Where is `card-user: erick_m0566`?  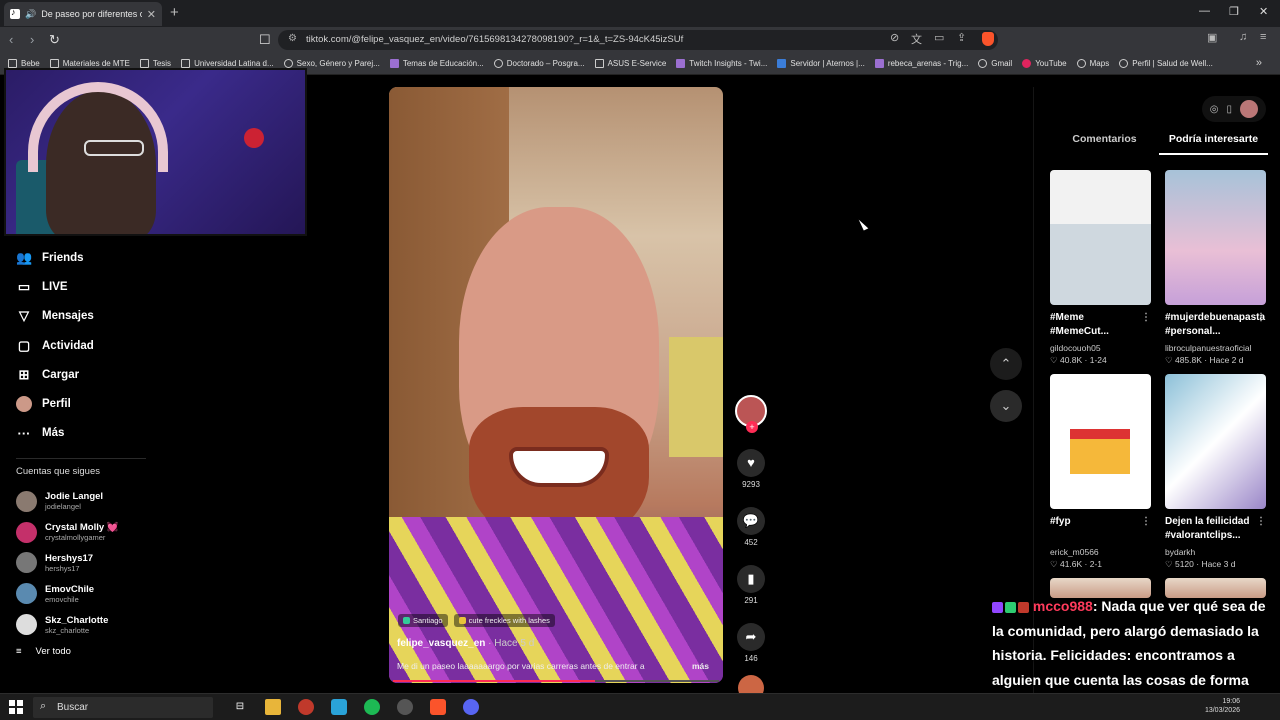
card-user: erick_m0566 is located at coordinates (1100, 552).